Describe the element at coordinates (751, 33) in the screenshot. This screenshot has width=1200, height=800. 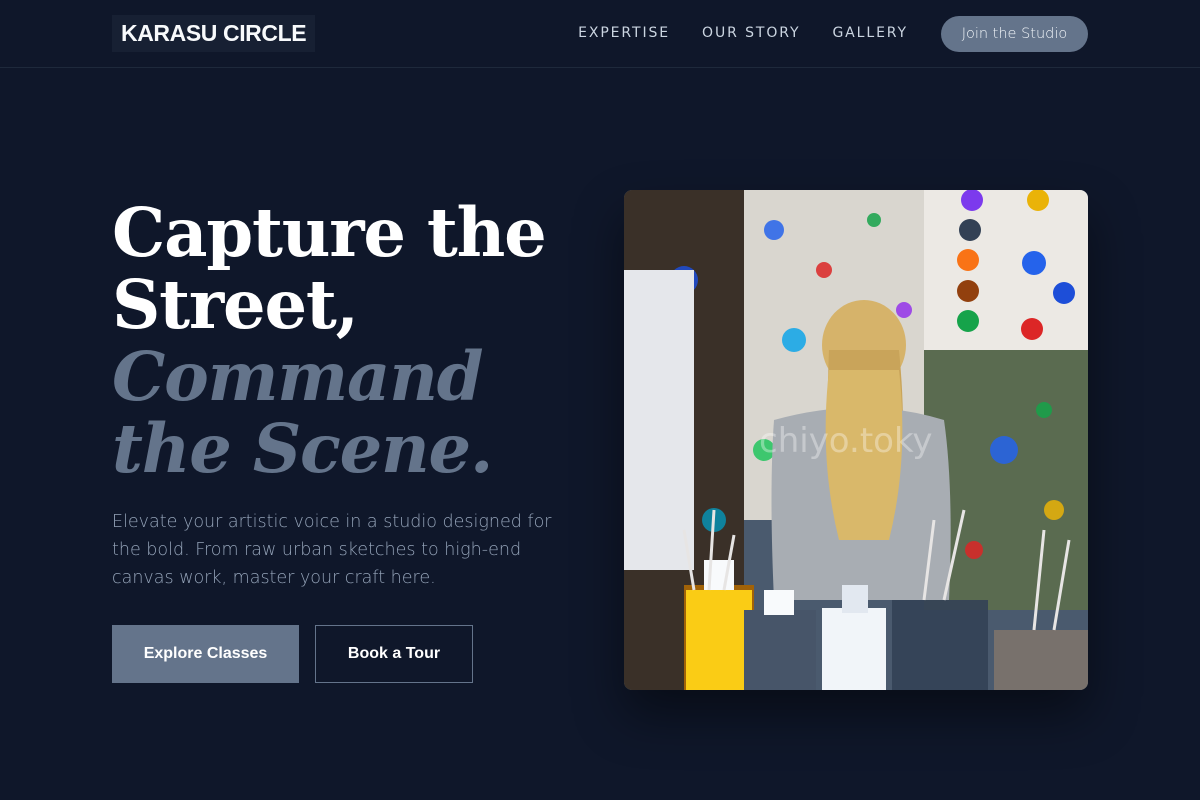
I see `nav-link-our-story: OUR STORY` at that location.